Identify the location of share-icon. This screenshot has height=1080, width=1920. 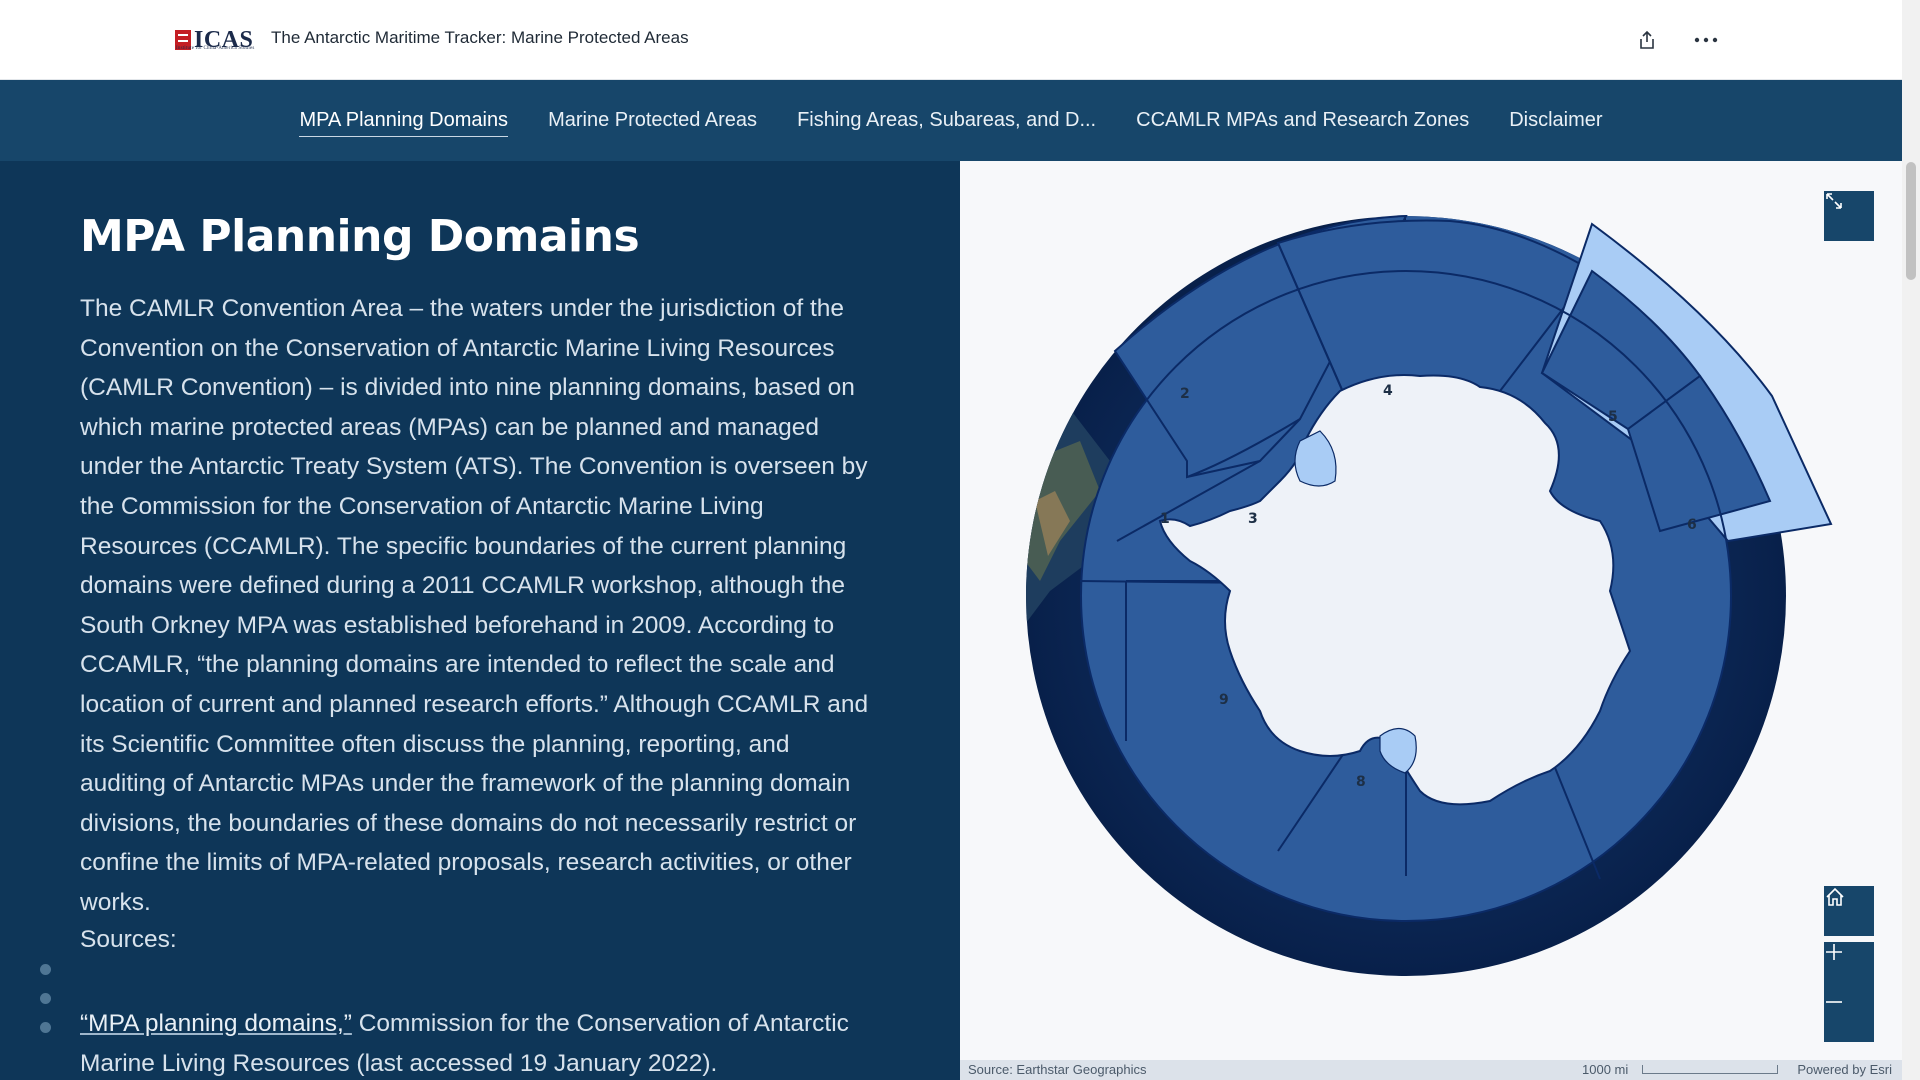
(1647, 39).